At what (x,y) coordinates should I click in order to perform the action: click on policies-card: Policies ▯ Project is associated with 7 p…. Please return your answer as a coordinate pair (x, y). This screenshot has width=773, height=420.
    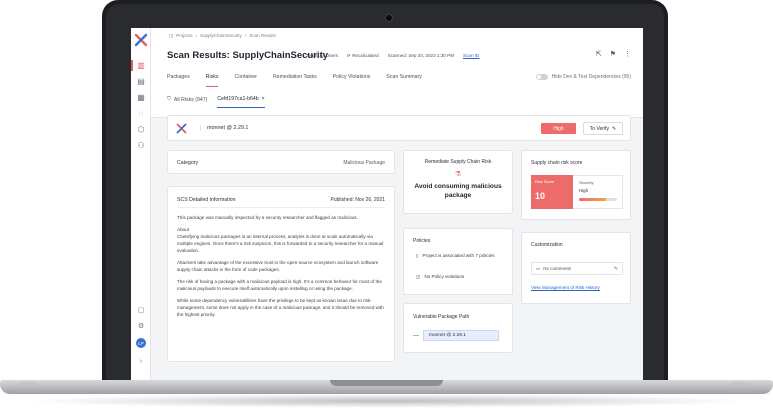
    Looking at the image, I should click on (458, 261).